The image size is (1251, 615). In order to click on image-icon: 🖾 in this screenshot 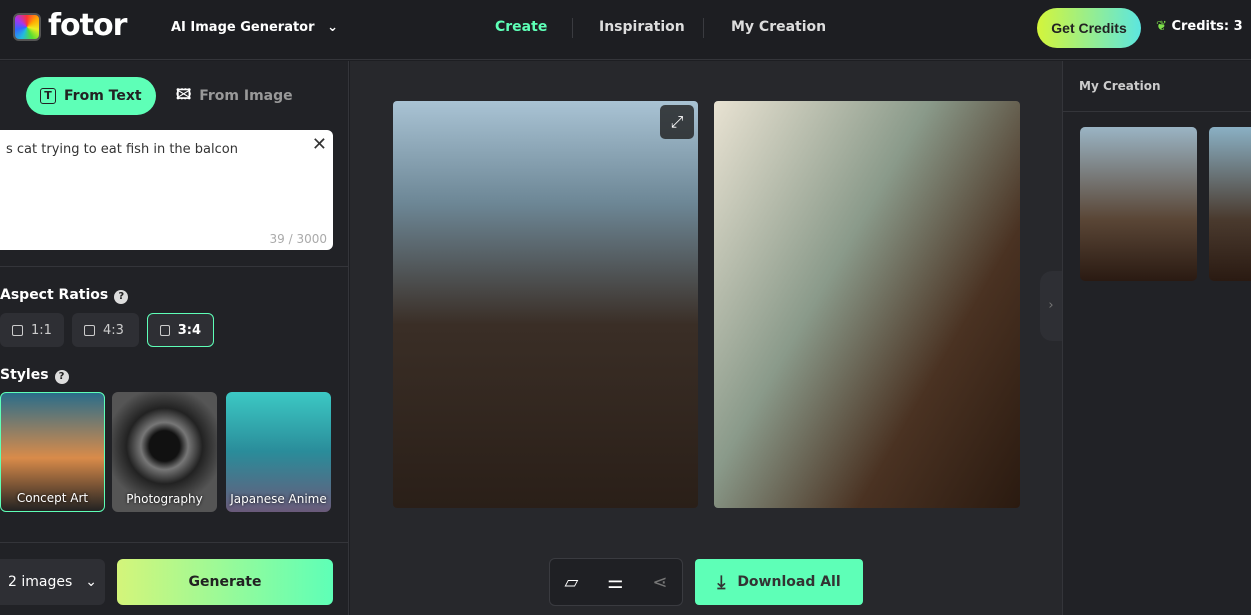, I will do `click(184, 95)`.